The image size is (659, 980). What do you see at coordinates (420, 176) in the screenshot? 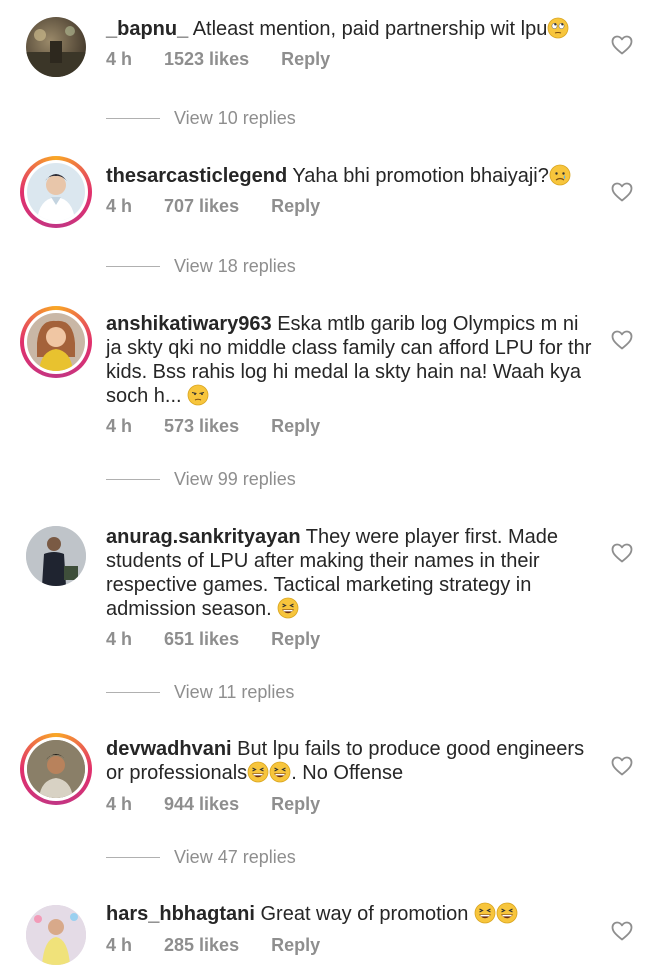
I see `comment-text: Yaha bhi promotion bhaiyaji?` at bounding box center [420, 176].